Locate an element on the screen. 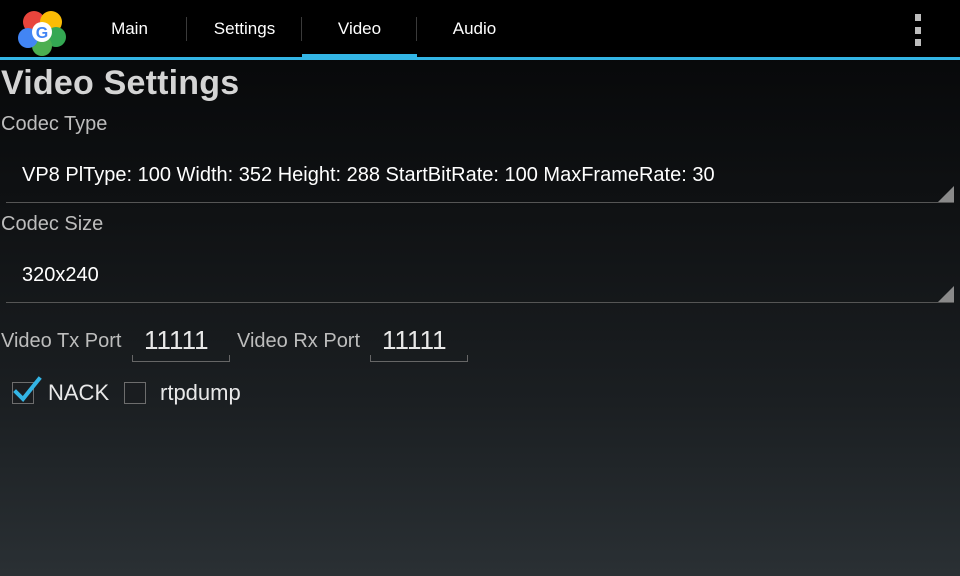 This screenshot has width=960, height=576. video-tx-port-label: Video Tx Port is located at coordinates (61, 341).